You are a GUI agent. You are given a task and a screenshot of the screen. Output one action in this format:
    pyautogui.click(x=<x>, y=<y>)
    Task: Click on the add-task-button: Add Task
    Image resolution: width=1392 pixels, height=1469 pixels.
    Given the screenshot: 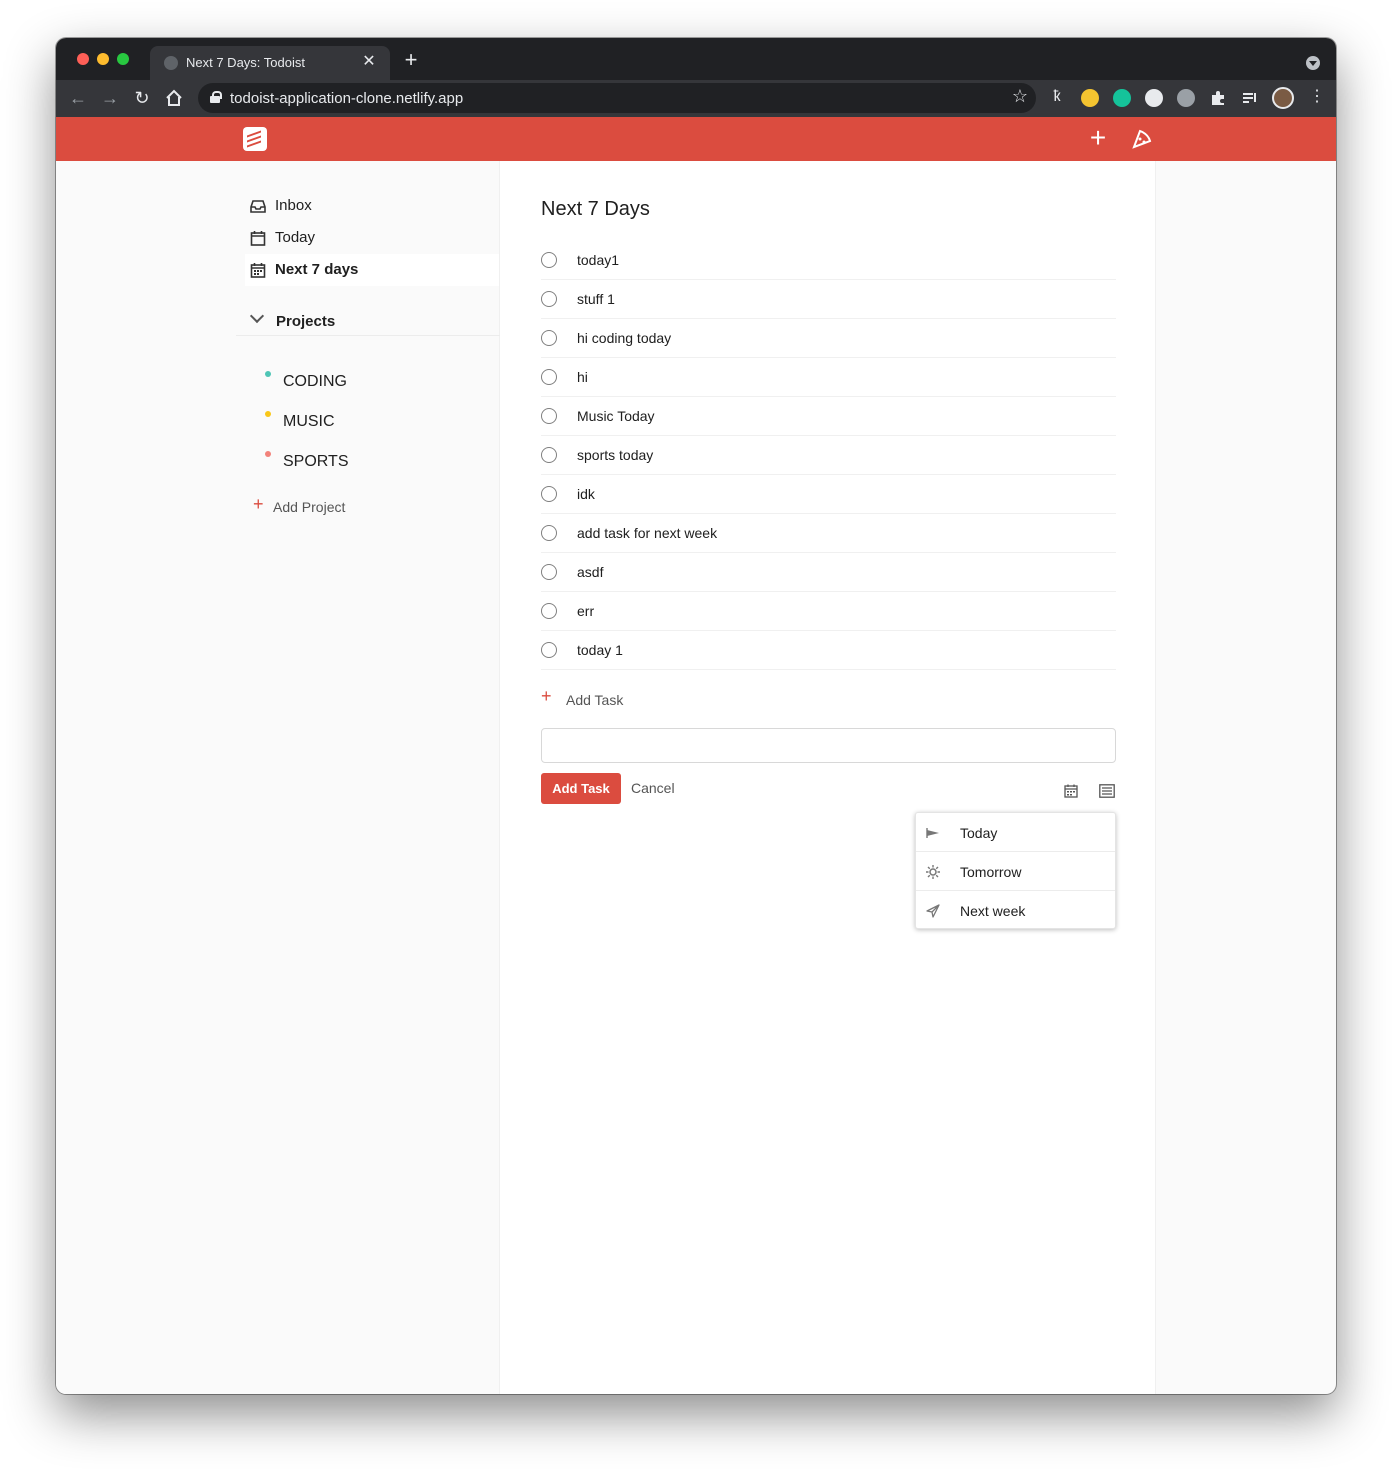 What is the action you would take?
    pyautogui.click(x=581, y=788)
    